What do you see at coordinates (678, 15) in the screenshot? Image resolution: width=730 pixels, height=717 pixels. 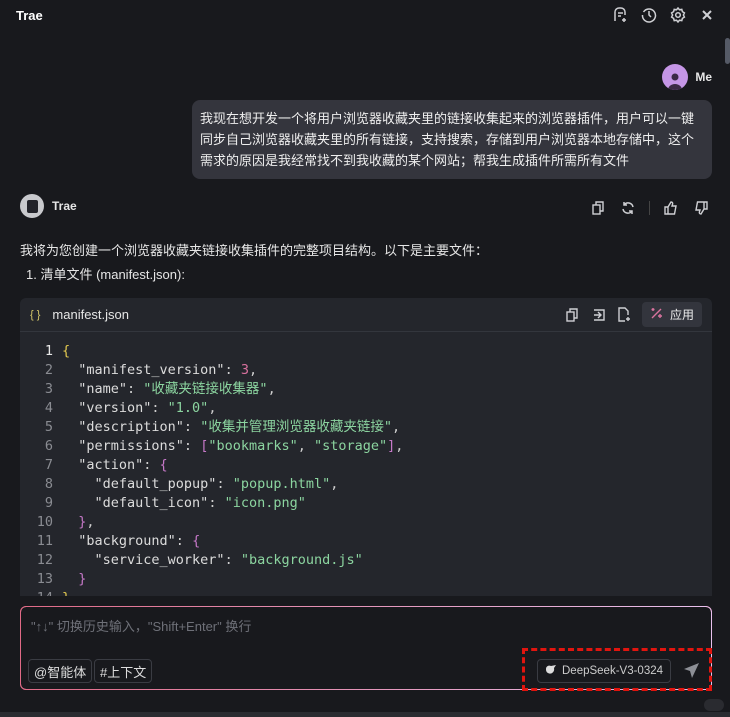 I see `gear-icon` at bounding box center [678, 15].